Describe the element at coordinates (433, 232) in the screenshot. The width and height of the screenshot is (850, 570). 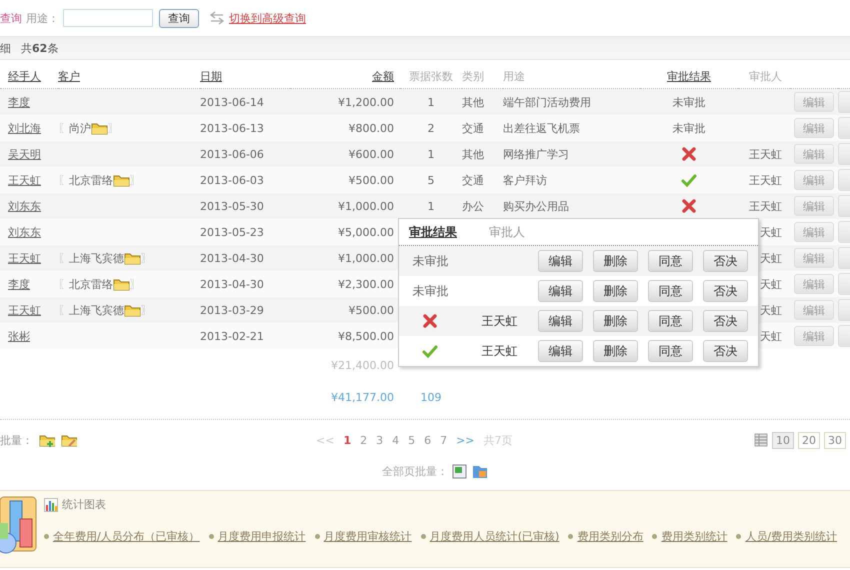
I see `tab: 审批结果` at that location.